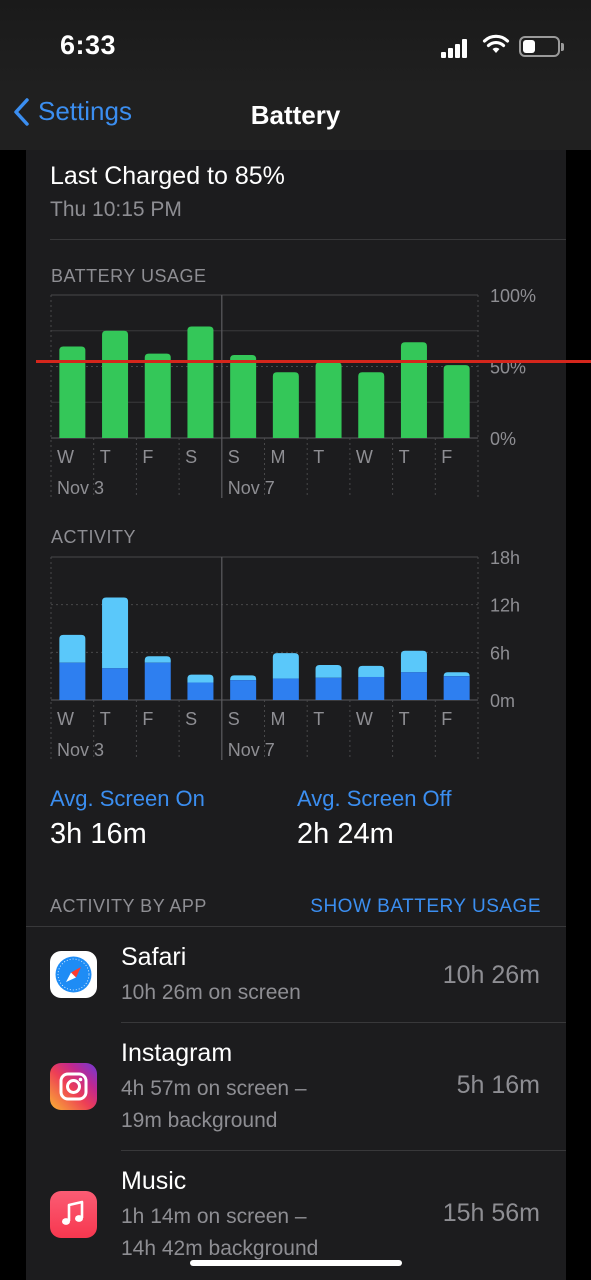 This screenshot has height=1280, width=591. I want to click on app-detail: 1h 14m on screen –, so click(214, 1216).